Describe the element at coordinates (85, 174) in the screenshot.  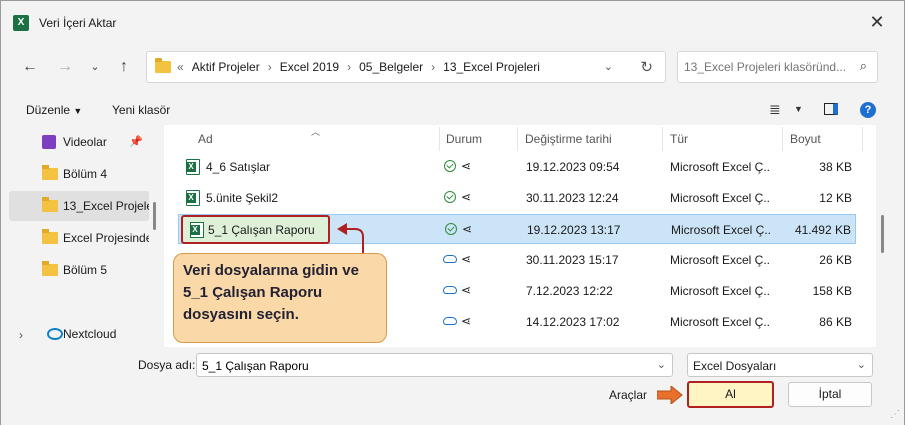
I see `sidebar-item-label: Bölüm 4` at that location.